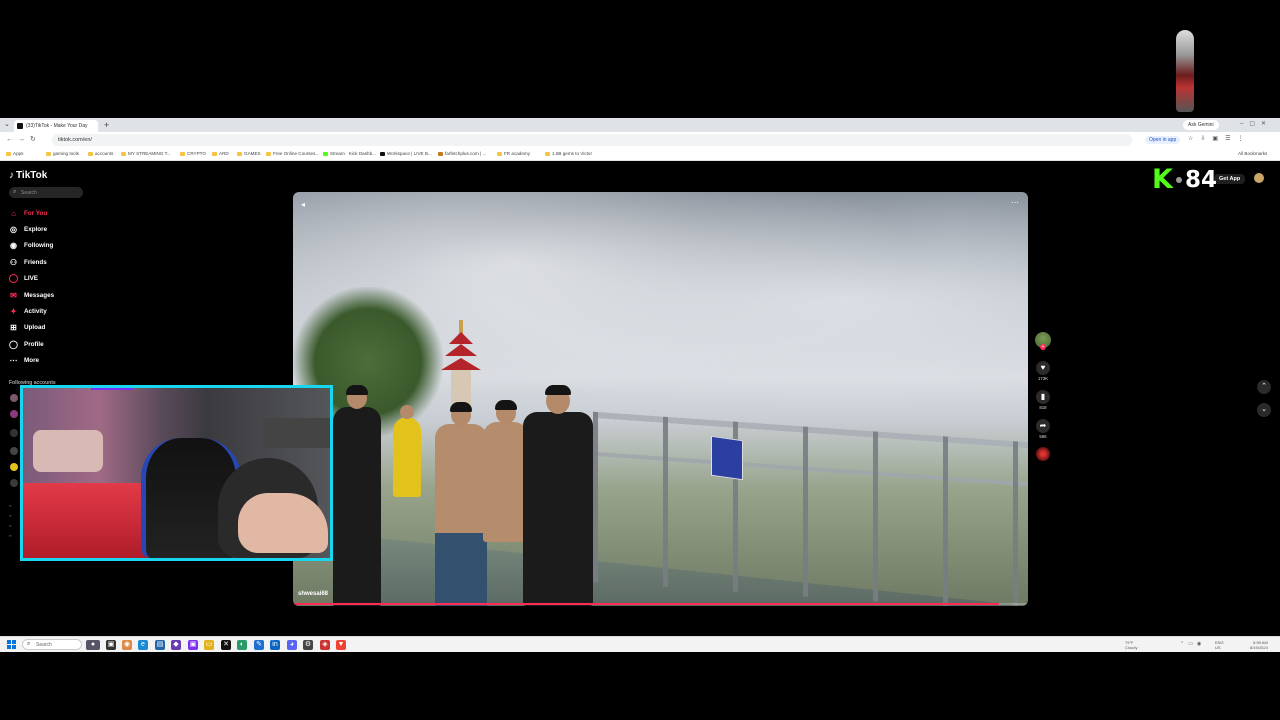 Image resolution: width=1280 pixels, height=720 pixels. Describe the element at coordinates (176, 645) in the screenshot. I see `app-icon: ◆` at that location.